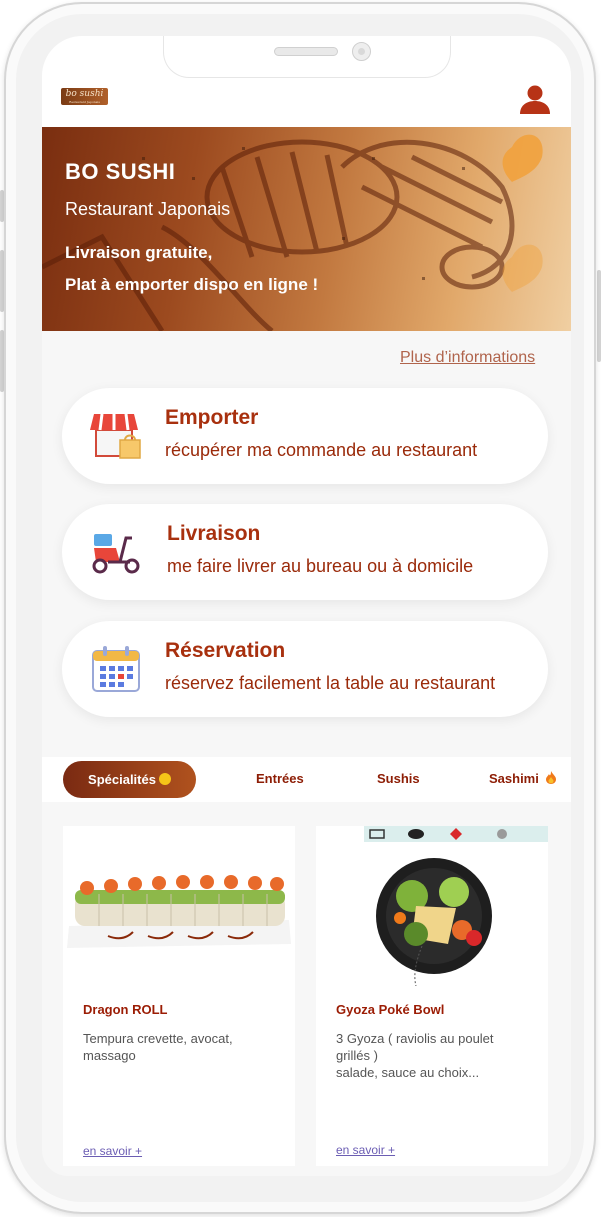  I want to click on side-button, so click(599, 316).